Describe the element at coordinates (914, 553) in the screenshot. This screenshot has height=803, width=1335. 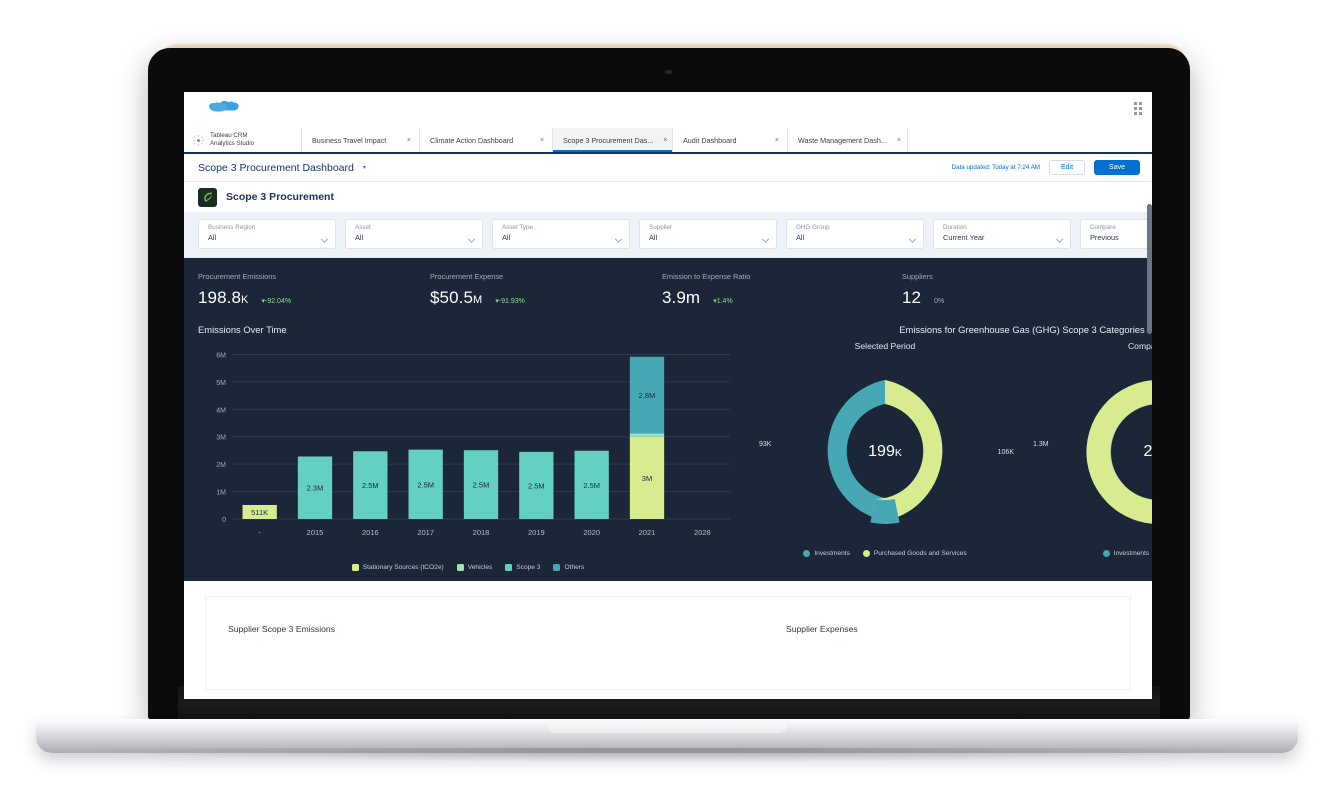
I see `legend-item: Purchased Goods and Services` at that location.